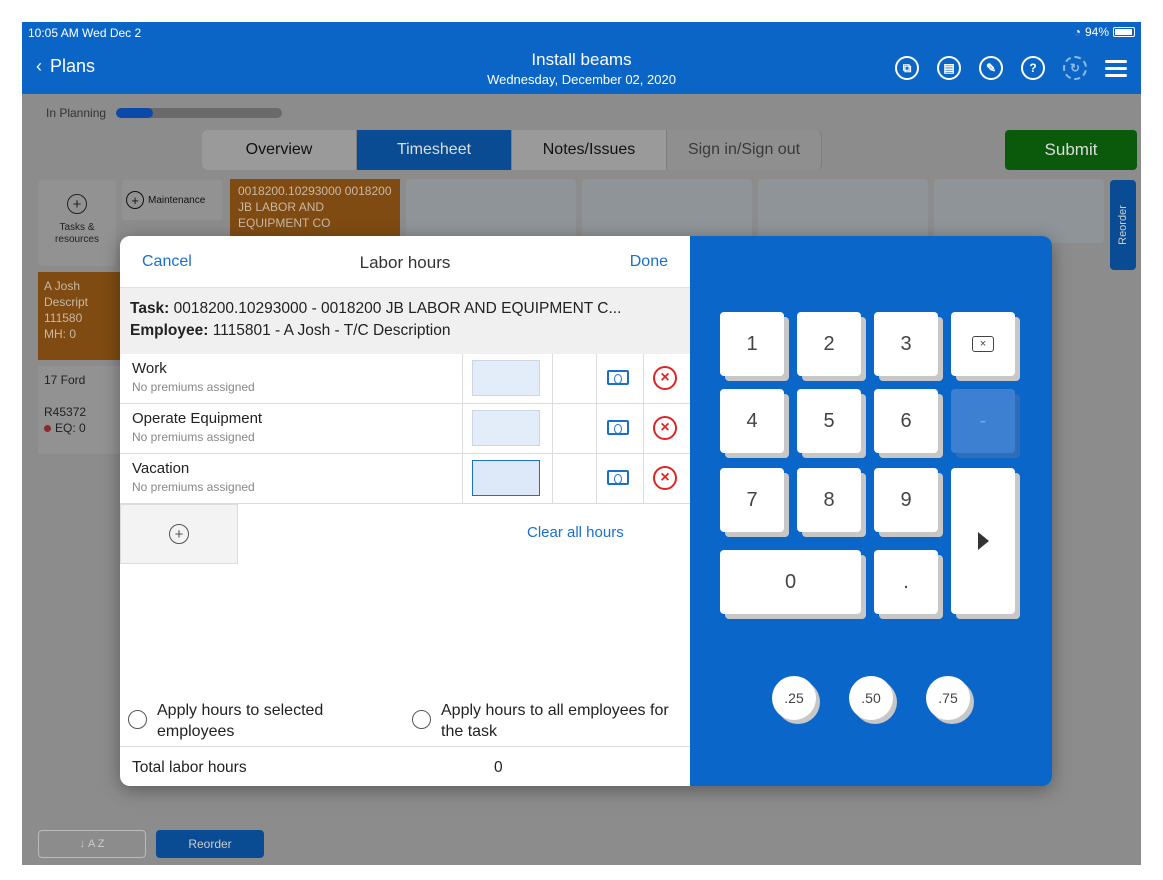 This screenshot has width=1163, height=880. I want to click on employee-desc: Descript, so click(66, 302).